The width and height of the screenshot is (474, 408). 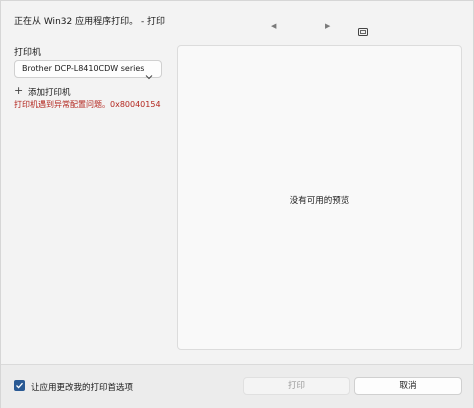 I want to click on checkmark-icon, so click(x=19, y=385).